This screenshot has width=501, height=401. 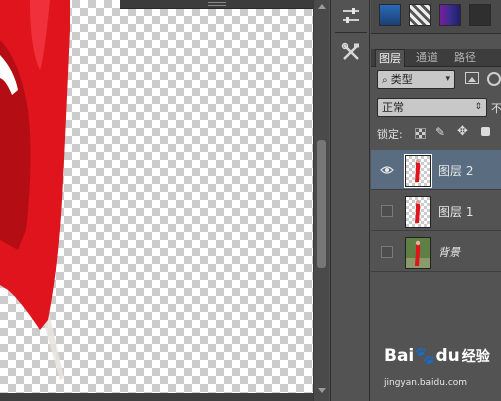 I want to click on chevron-down-icon: ▾, so click(x=447, y=79).